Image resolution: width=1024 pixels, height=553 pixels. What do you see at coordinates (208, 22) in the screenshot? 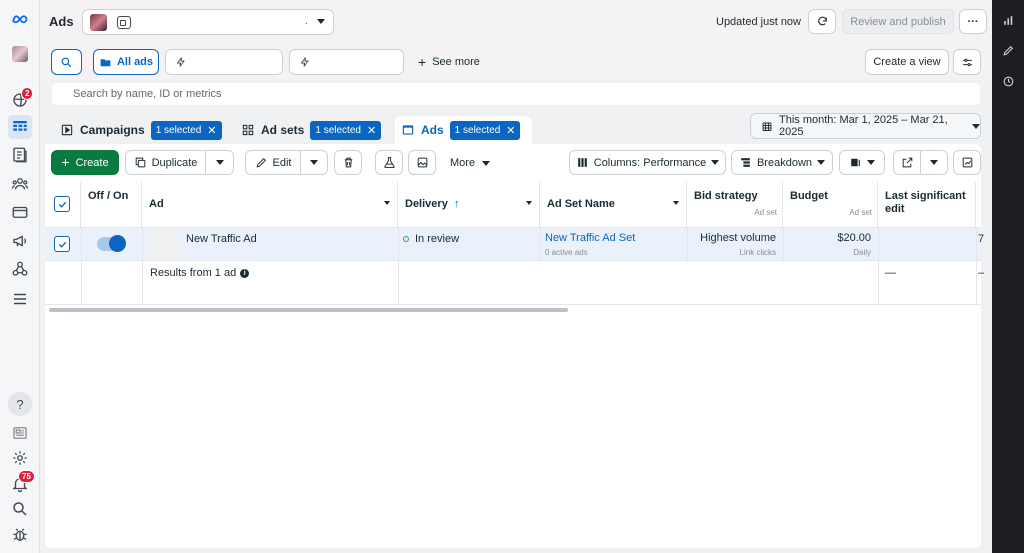
I see `ad-account-selector: .` at bounding box center [208, 22].